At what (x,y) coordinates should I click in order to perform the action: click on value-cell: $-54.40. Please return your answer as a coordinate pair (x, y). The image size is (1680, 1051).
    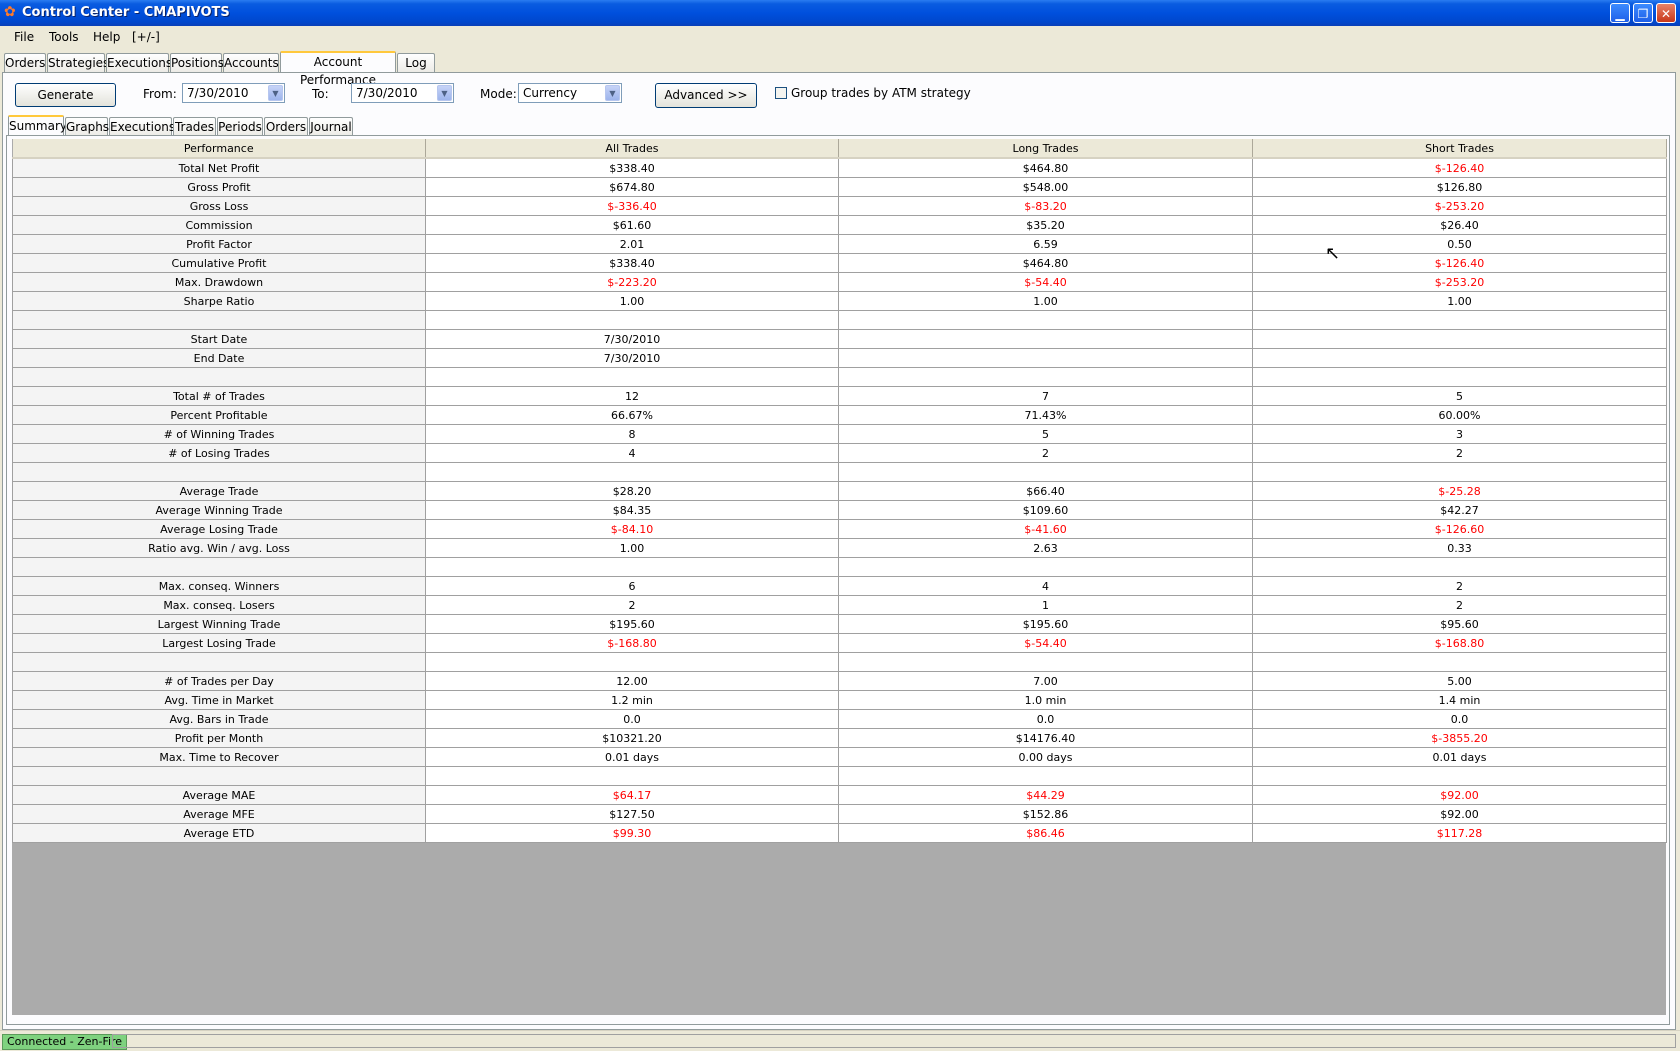
    Looking at the image, I should click on (1045, 282).